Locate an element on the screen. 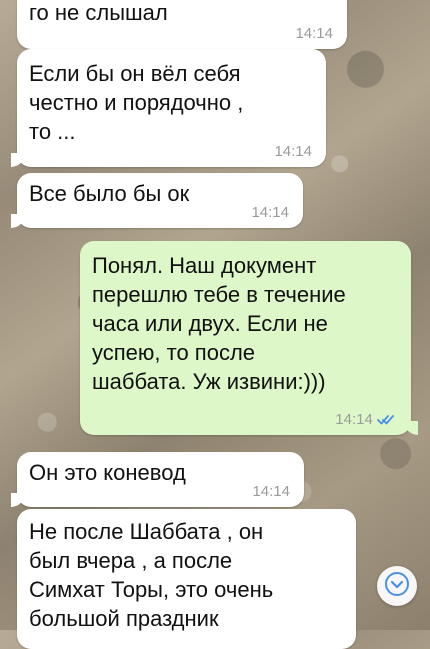 The image size is (430, 649). scroll-to-bottom-button is located at coordinates (397, 586).